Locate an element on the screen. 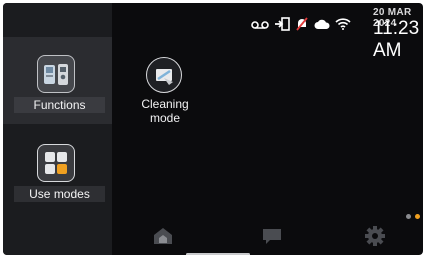  sidebar-item-use-modes: Use modes is located at coordinates (57, 169).